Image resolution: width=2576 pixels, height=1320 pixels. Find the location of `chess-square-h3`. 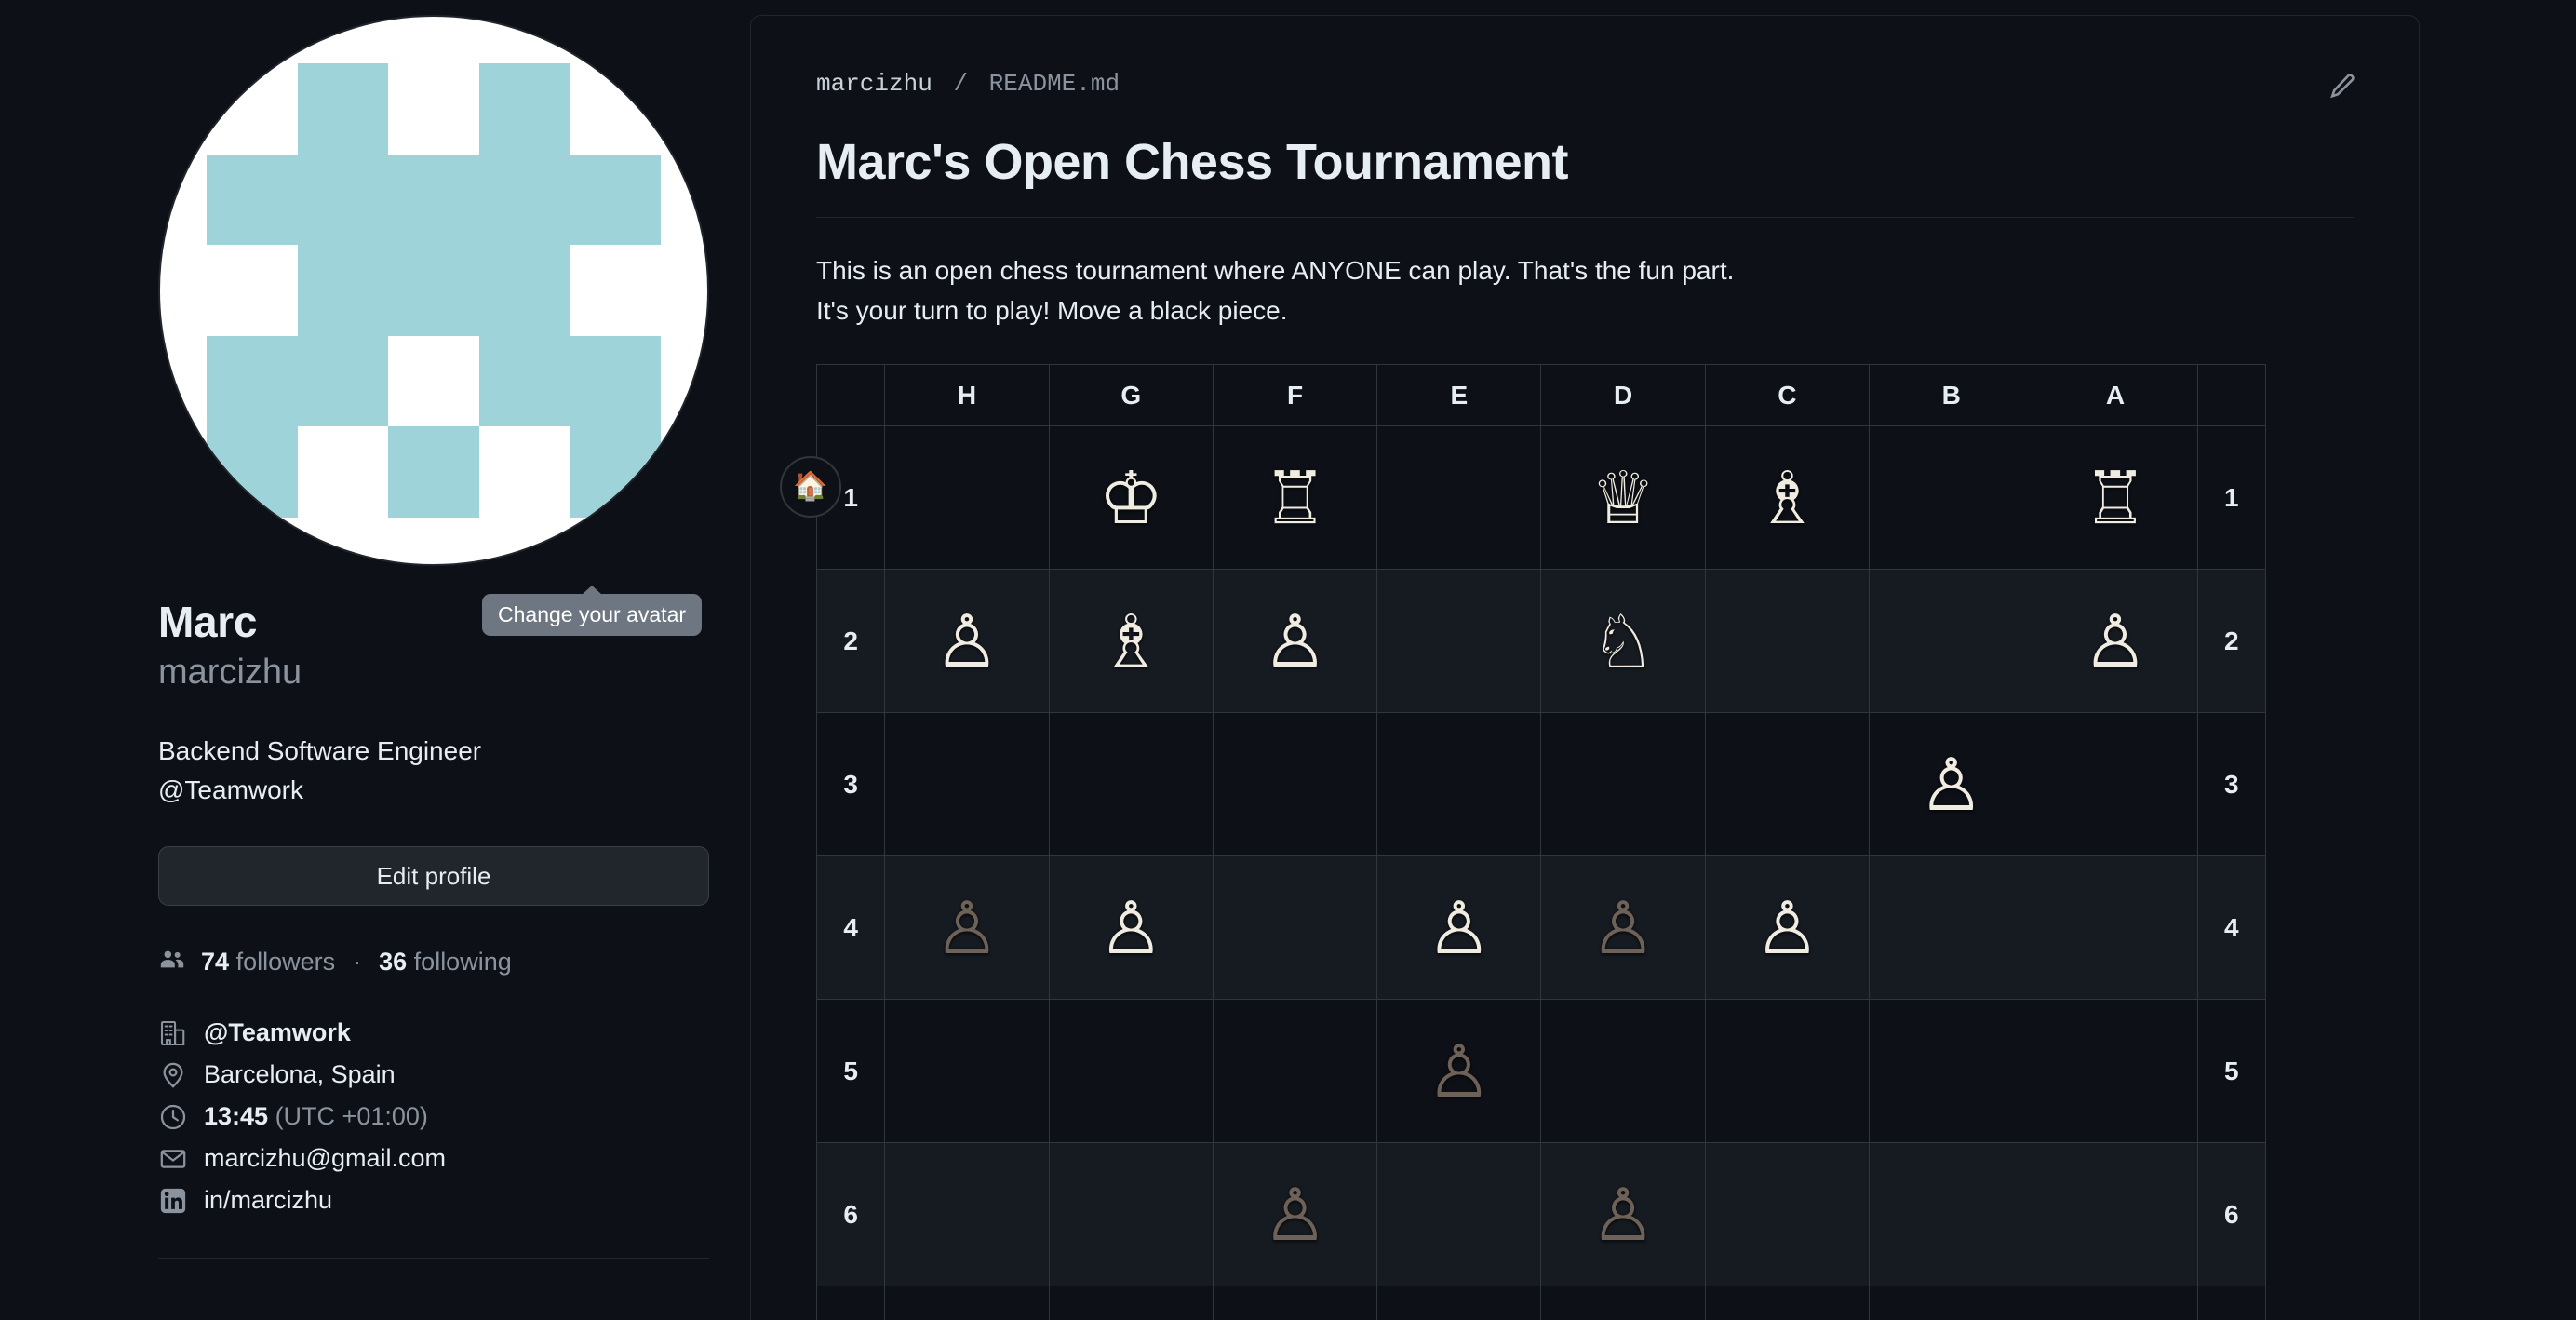

chess-square-h3 is located at coordinates (967, 784).